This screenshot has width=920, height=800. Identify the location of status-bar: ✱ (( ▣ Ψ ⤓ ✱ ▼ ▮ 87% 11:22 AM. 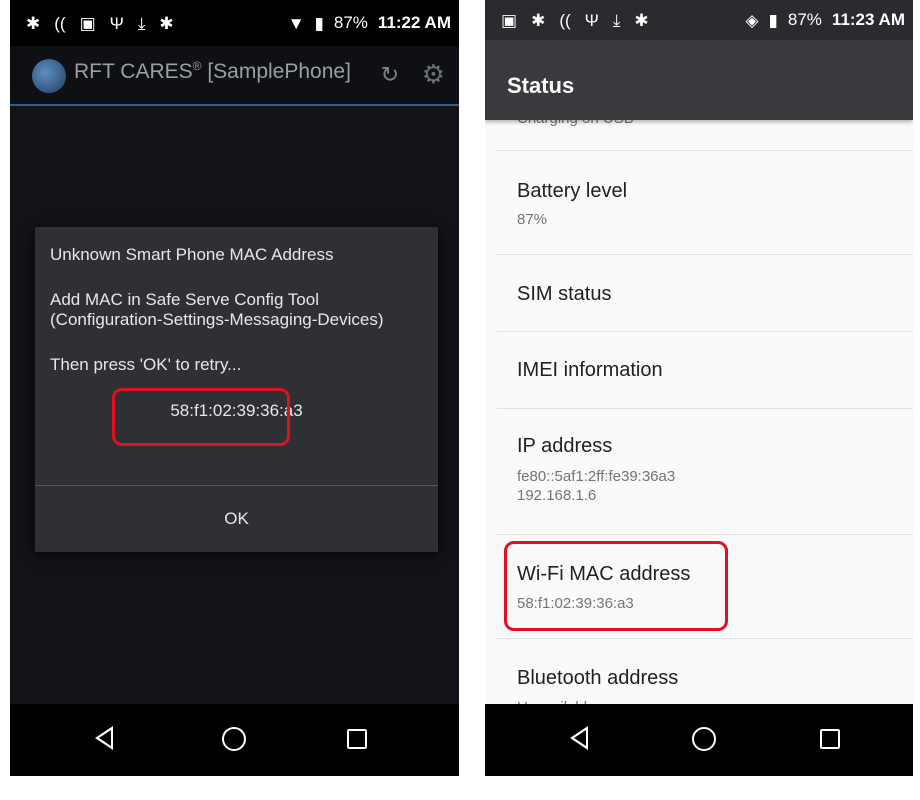
(234, 23).